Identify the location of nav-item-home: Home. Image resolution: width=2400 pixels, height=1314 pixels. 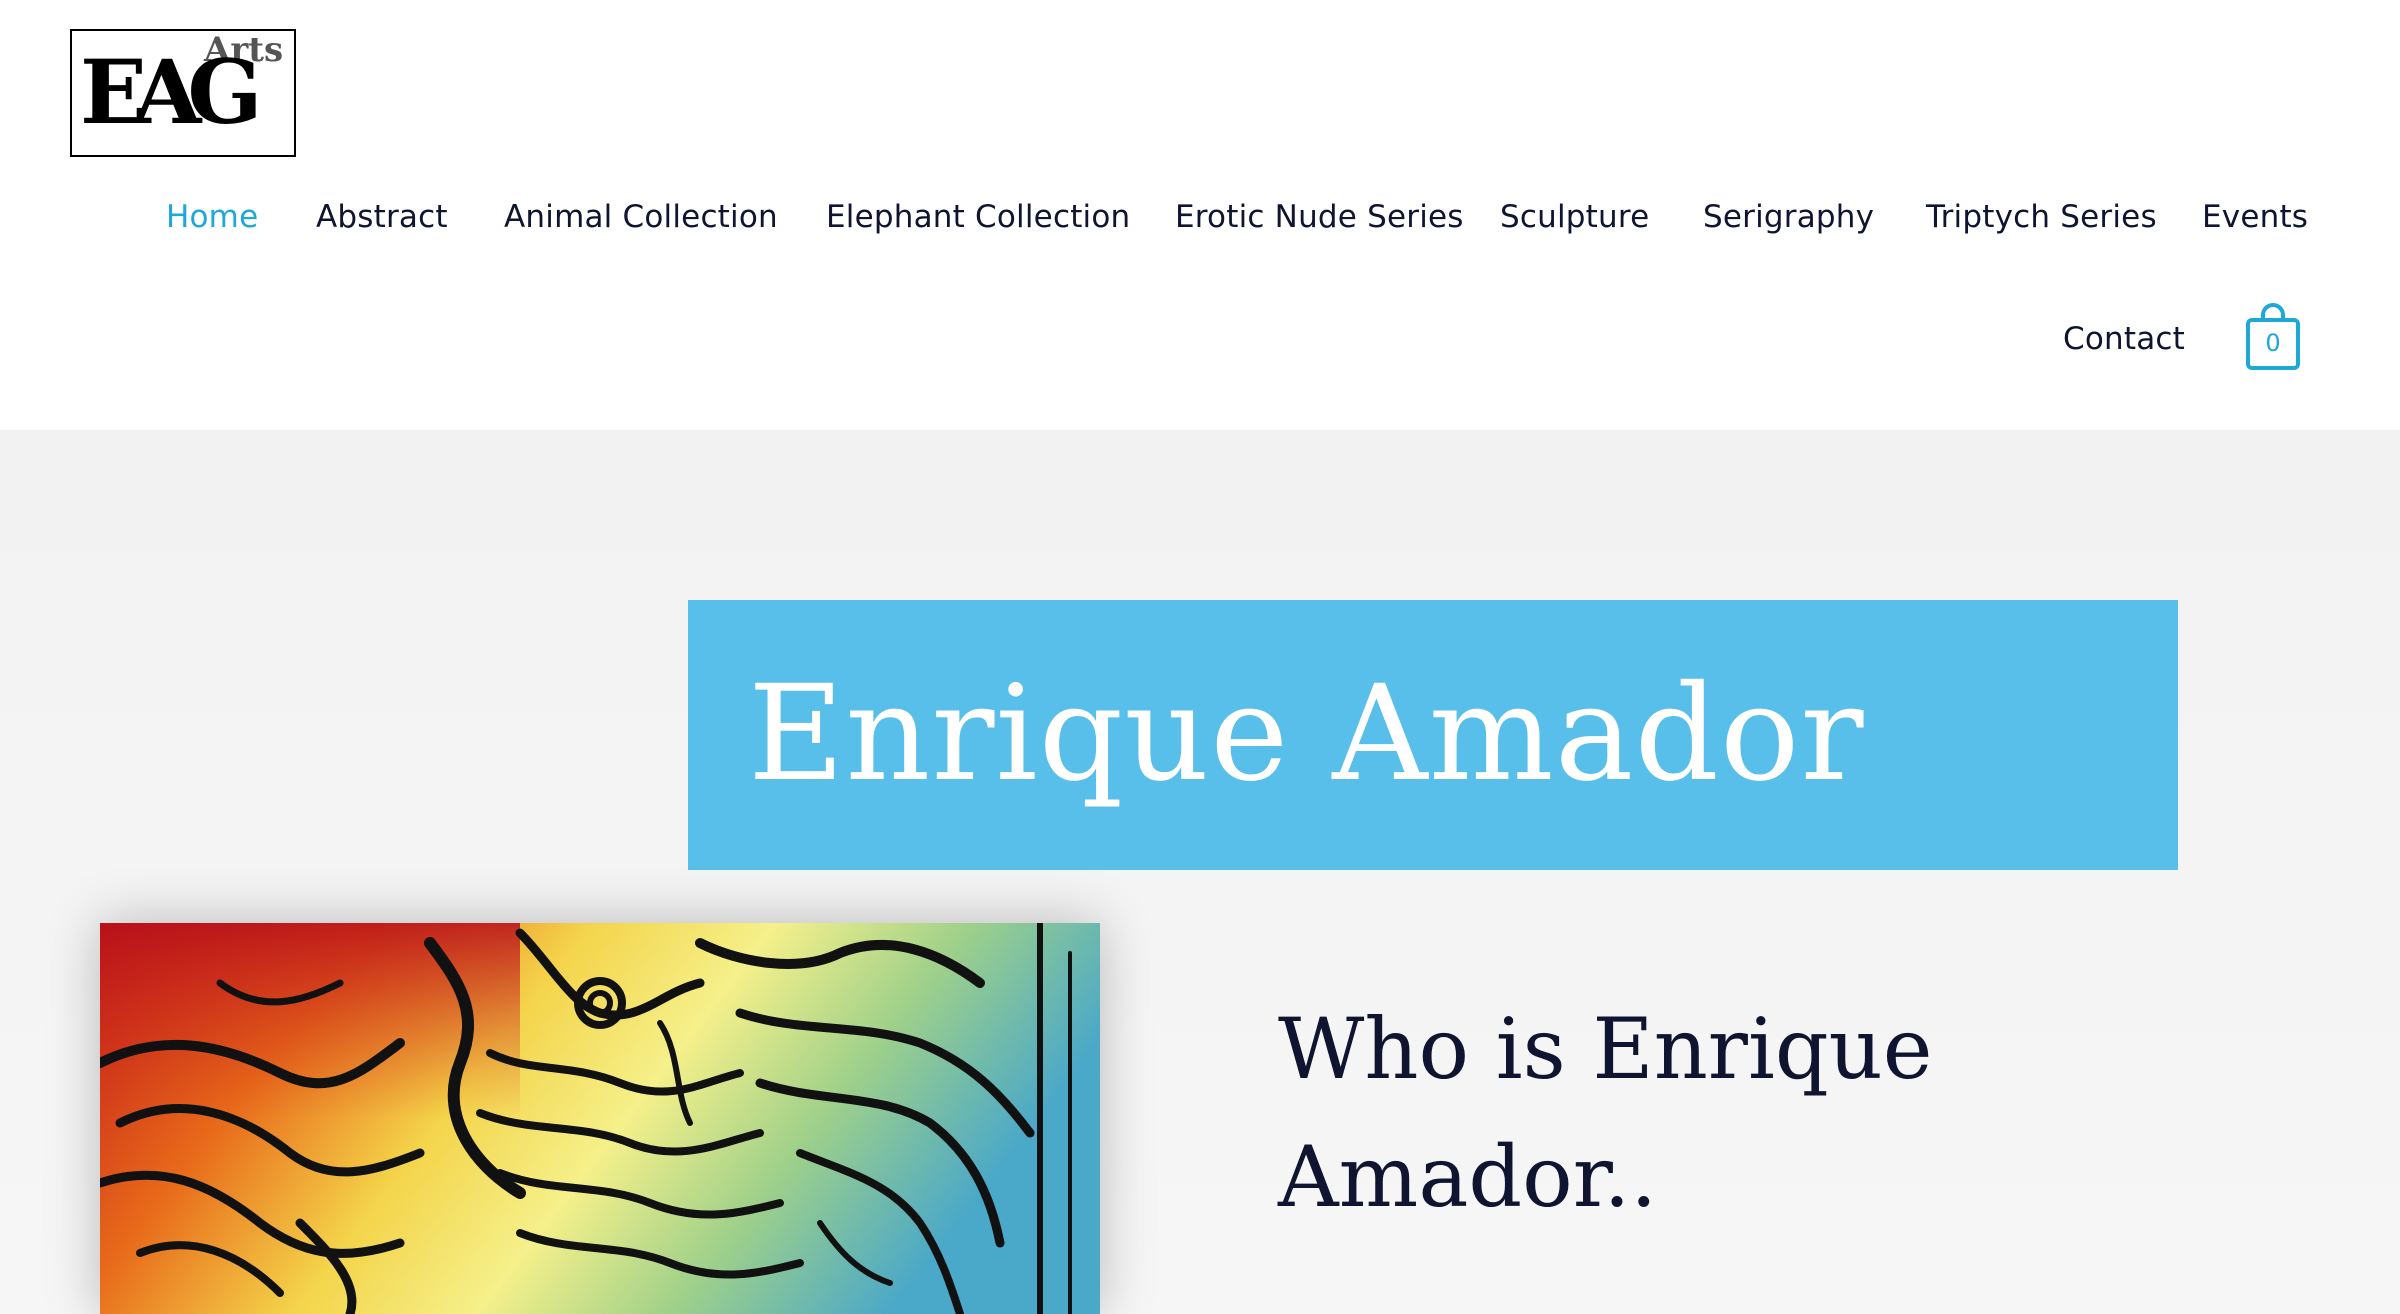
(212, 217).